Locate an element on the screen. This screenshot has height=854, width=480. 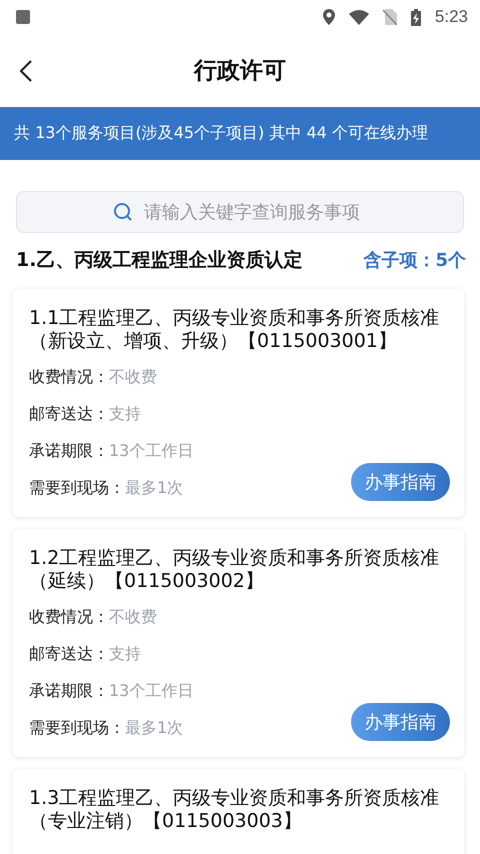
service-title: 1.1工程监理乙、丙级专业资质和事务所资质核准（新设立、增项、升级）【0115003001】 is located at coordinates (234, 330).